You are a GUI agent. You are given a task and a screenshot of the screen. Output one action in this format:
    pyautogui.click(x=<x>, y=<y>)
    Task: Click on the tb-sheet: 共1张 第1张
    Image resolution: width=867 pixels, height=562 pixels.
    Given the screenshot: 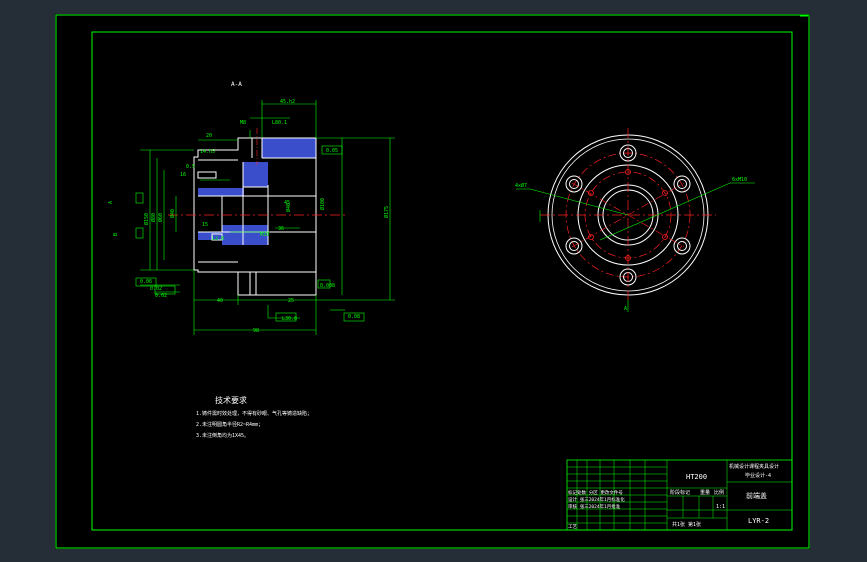 What is the action you would take?
    pyautogui.click(x=686, y=524)
    